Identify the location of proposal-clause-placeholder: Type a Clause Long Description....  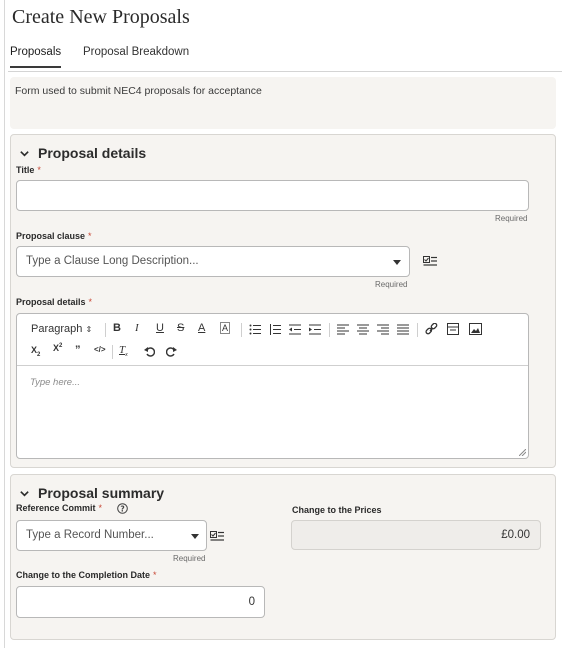
(112, 261).